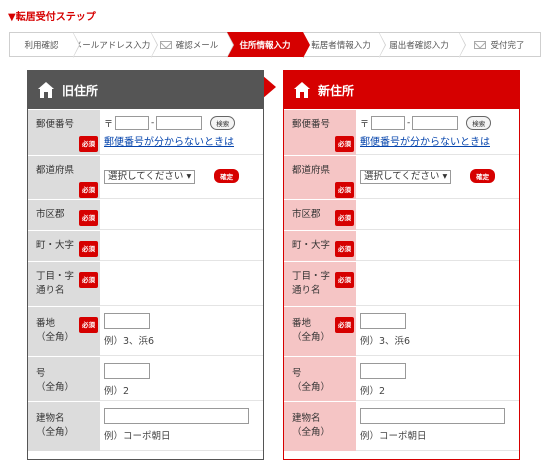 Image resolution: width=550 pixels, height=460 pixels. What do you see at coordinates (479, 123) in the screenshot?
I see `new-zip-search-button: 検索` at bounding box center [479, 123].